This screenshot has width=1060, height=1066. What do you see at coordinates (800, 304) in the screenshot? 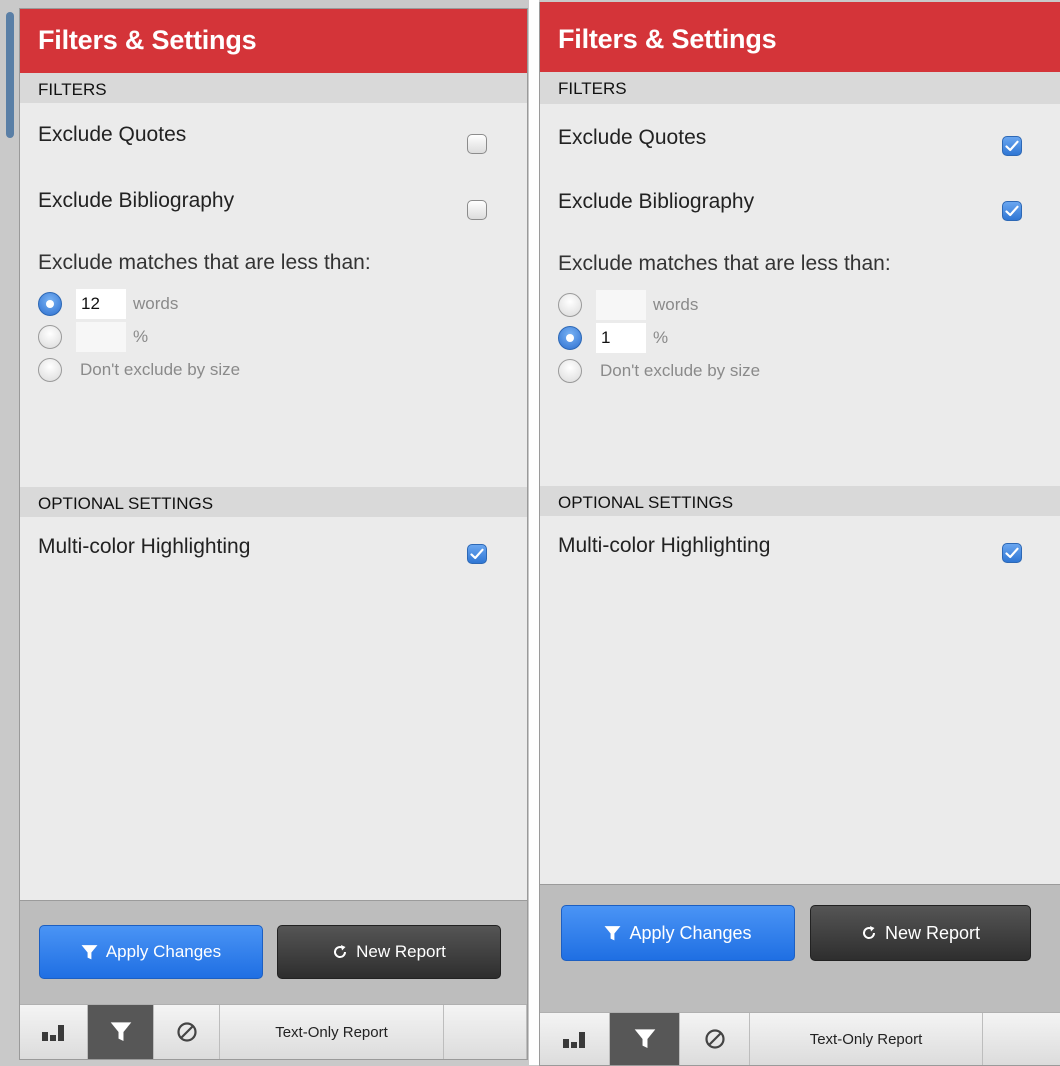
I see `exclude-words-option: words` at bounding box center [800, 304].